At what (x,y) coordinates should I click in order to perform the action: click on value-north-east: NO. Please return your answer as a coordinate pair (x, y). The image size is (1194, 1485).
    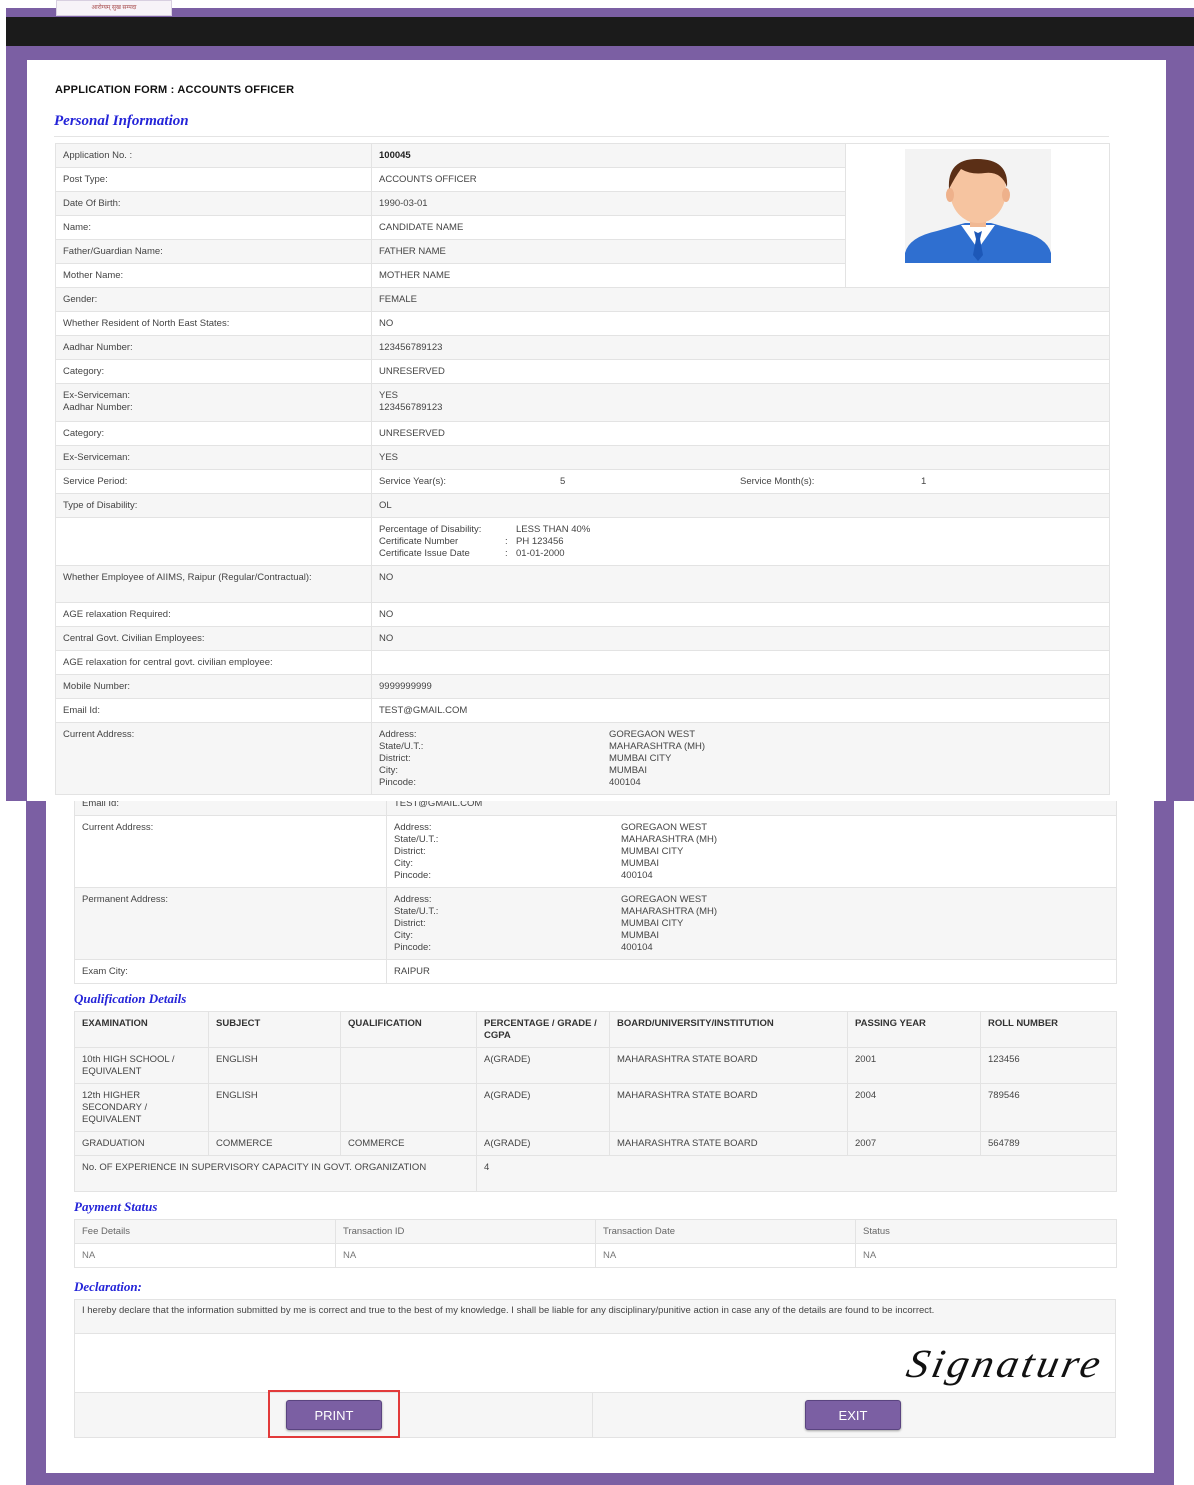
    Looking at the image, I should click on (740, 323).